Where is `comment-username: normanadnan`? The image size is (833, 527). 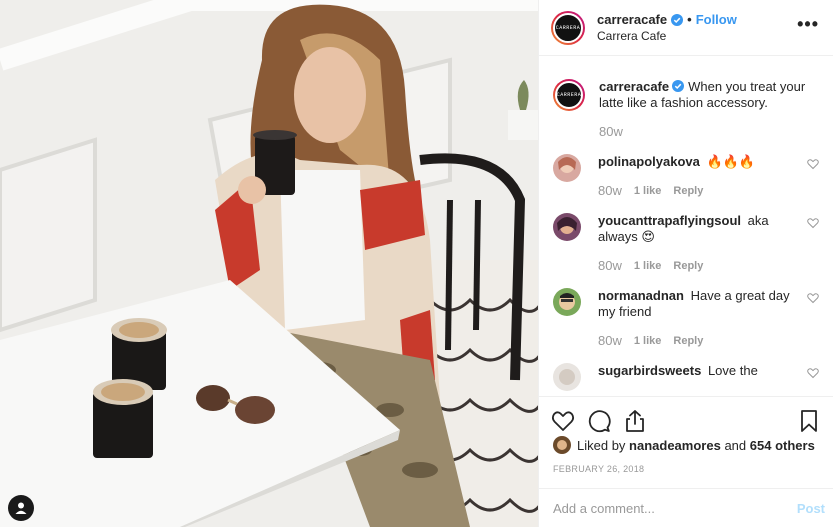 comment-username: normanadnan is located at coordinates (641, 295).